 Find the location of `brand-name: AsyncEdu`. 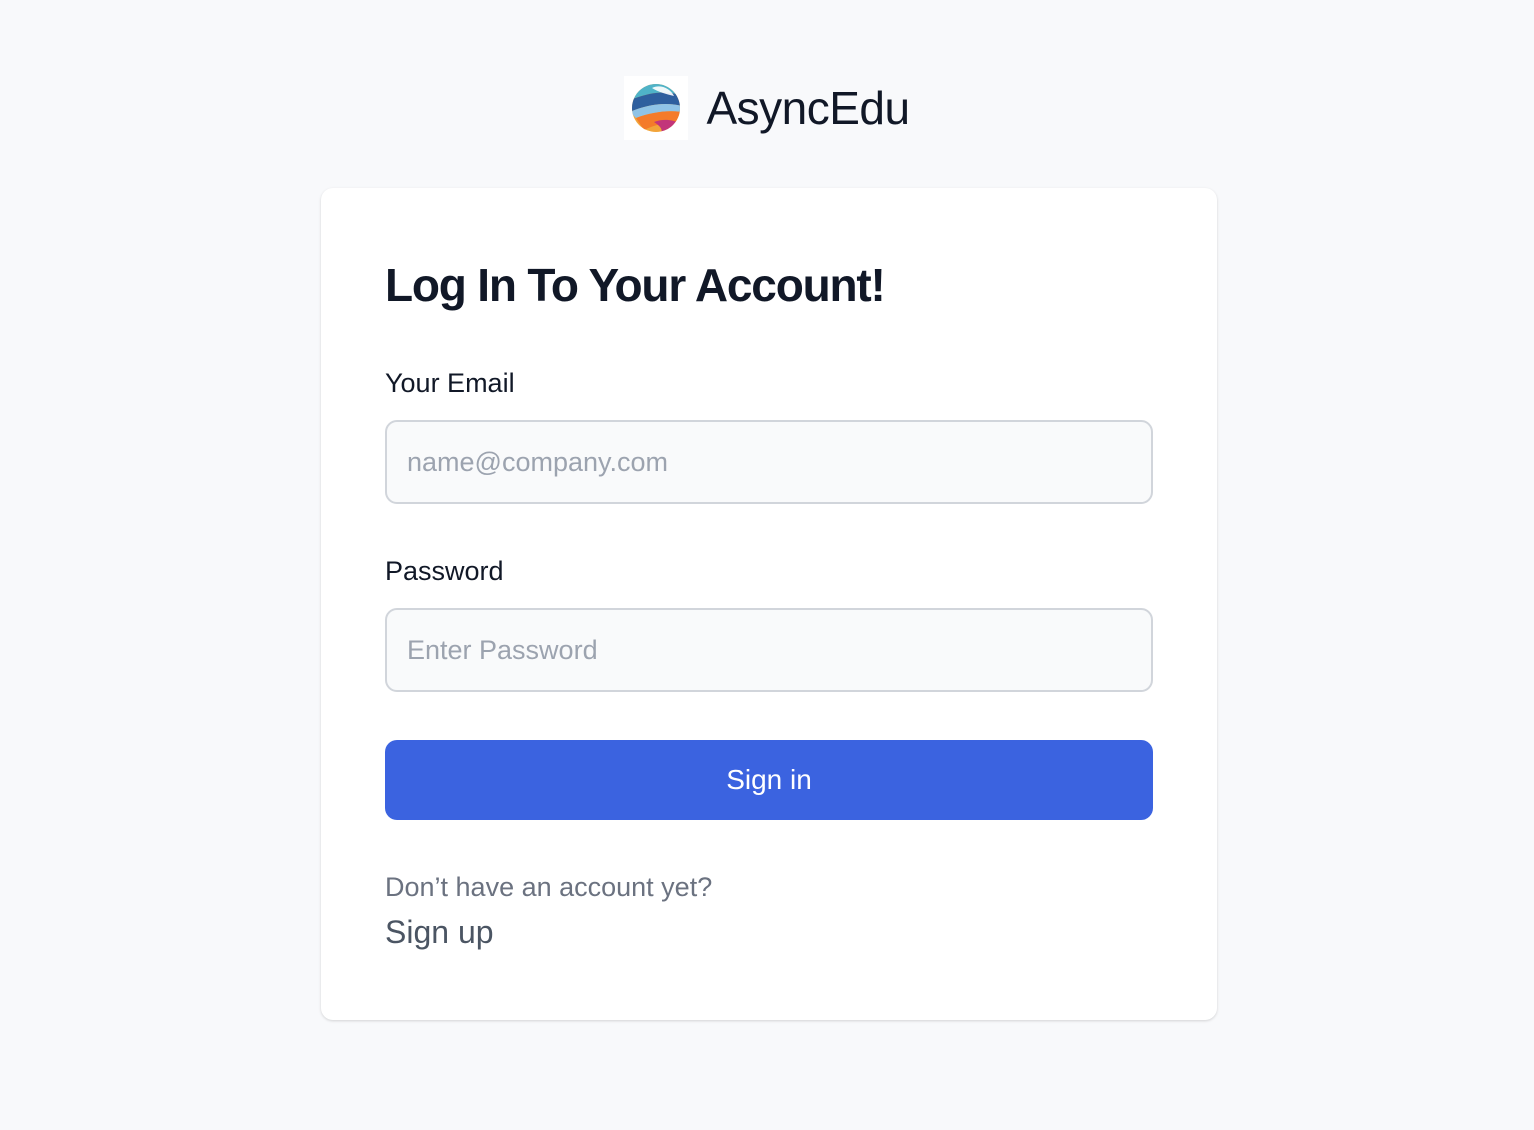

brand-name: AsyncEdu is located at coordinates (808, 108).